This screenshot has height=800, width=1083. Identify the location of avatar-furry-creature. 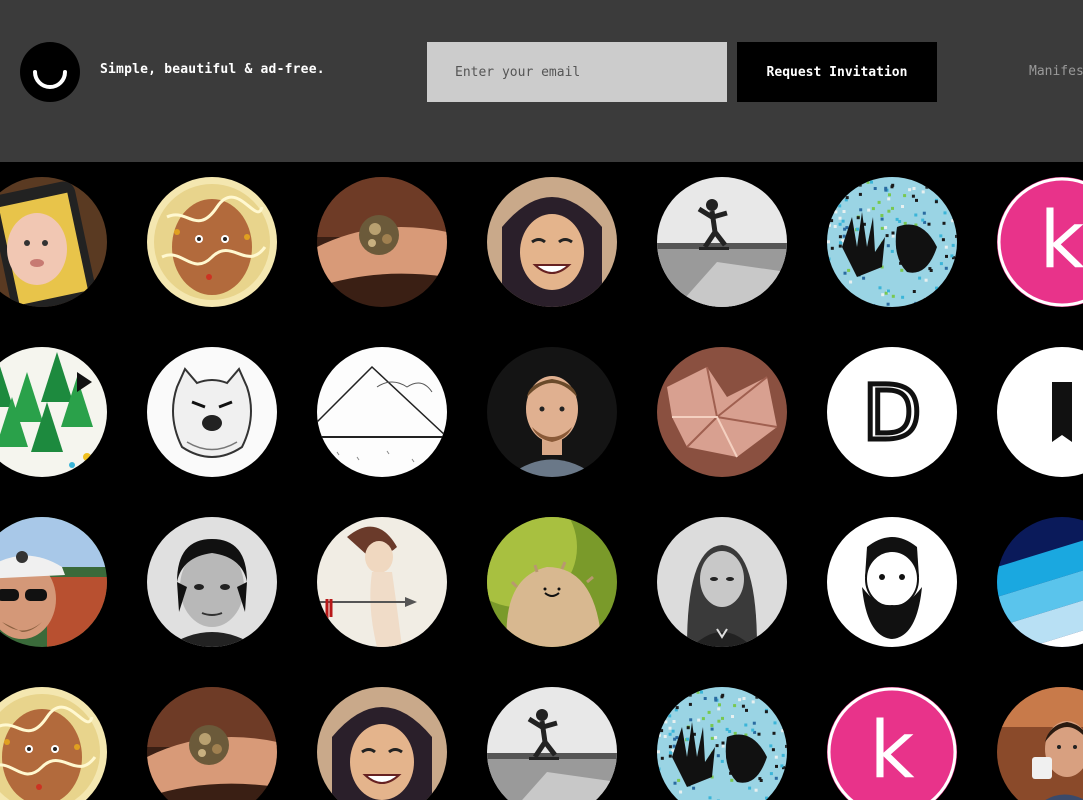
(552, 582).